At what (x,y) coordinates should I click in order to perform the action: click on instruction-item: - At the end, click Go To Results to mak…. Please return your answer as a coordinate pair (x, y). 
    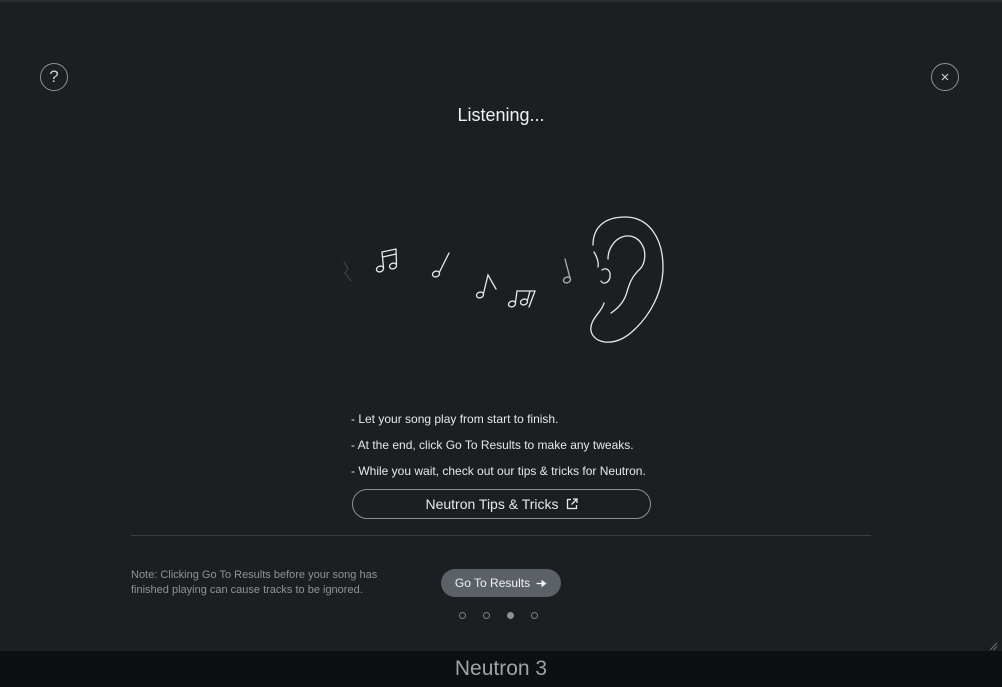
    Looking at the image, I should click on (492, 445).